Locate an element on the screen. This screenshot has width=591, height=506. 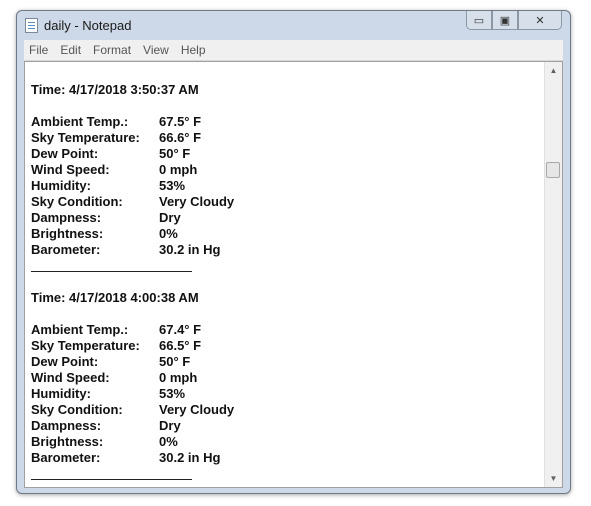
close-icon: ✕ is located at coordinates (540, 20).